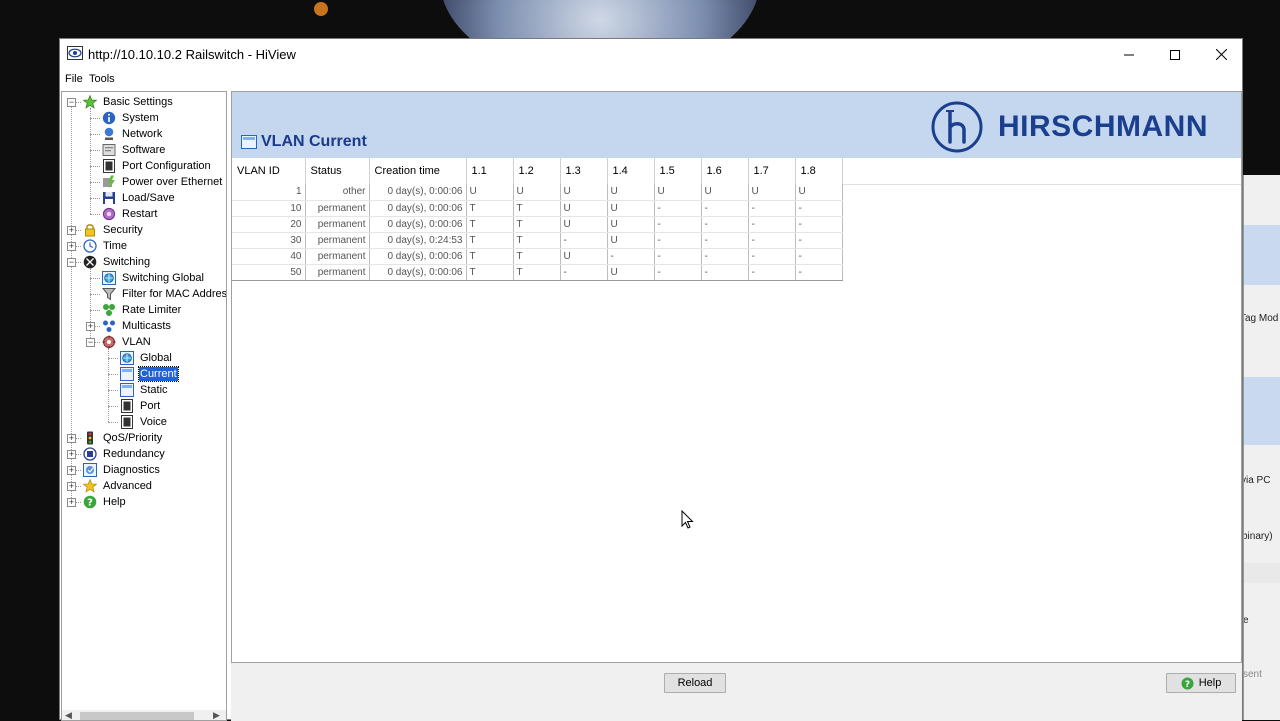  Describe the element at coordinates (122, 470) in the screenshot. I see `tree-item-diagnostics: Diagnostics` at that location.